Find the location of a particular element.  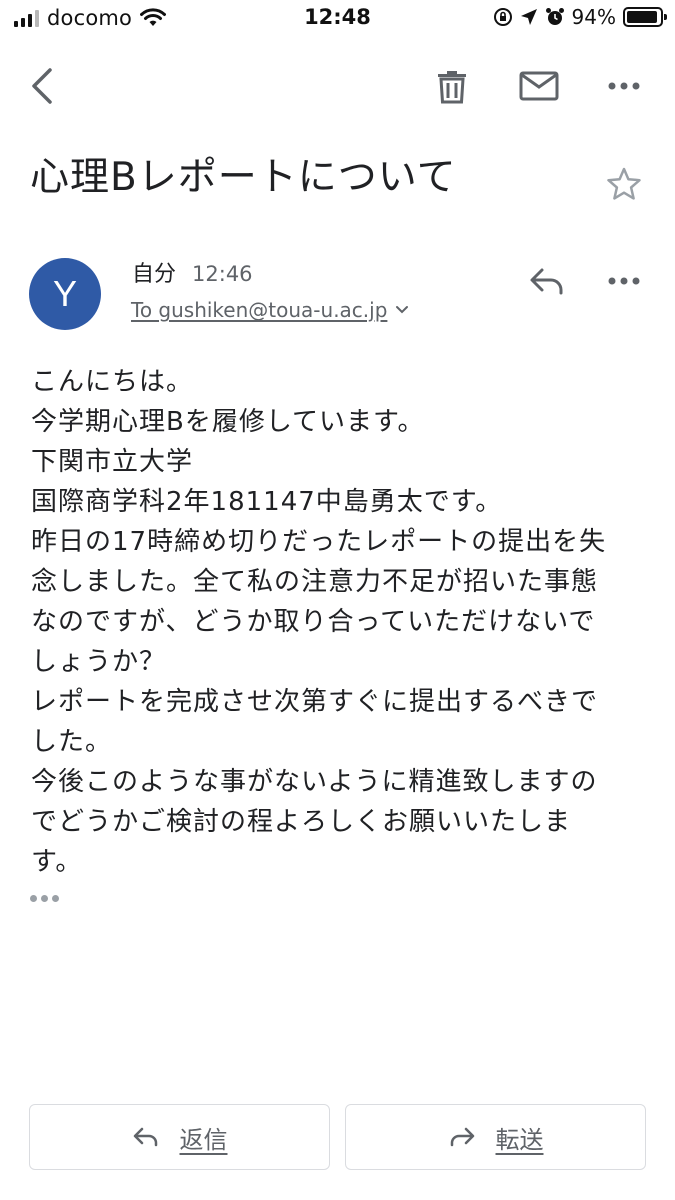

status-left: docomo is located at coordinates (90, 18).